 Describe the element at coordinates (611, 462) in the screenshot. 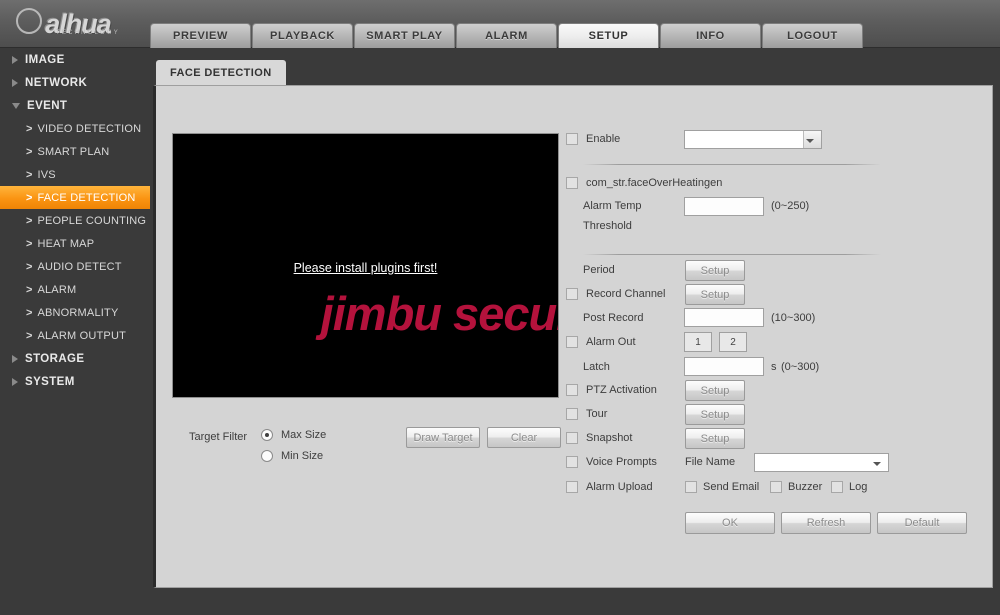

I see `voice-prompts-row: Voice Prompts` at that location.